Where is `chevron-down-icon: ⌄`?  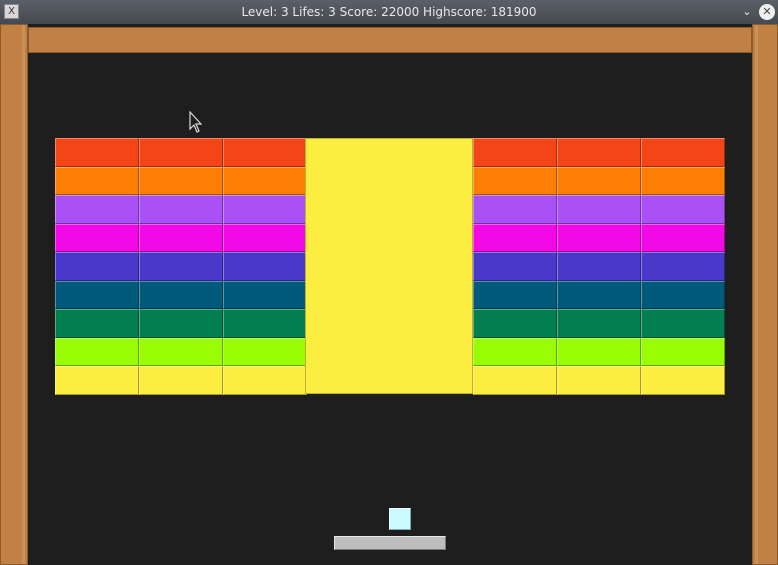 chevron-down-icon: ⌄ is located at coordinates (747, 12).